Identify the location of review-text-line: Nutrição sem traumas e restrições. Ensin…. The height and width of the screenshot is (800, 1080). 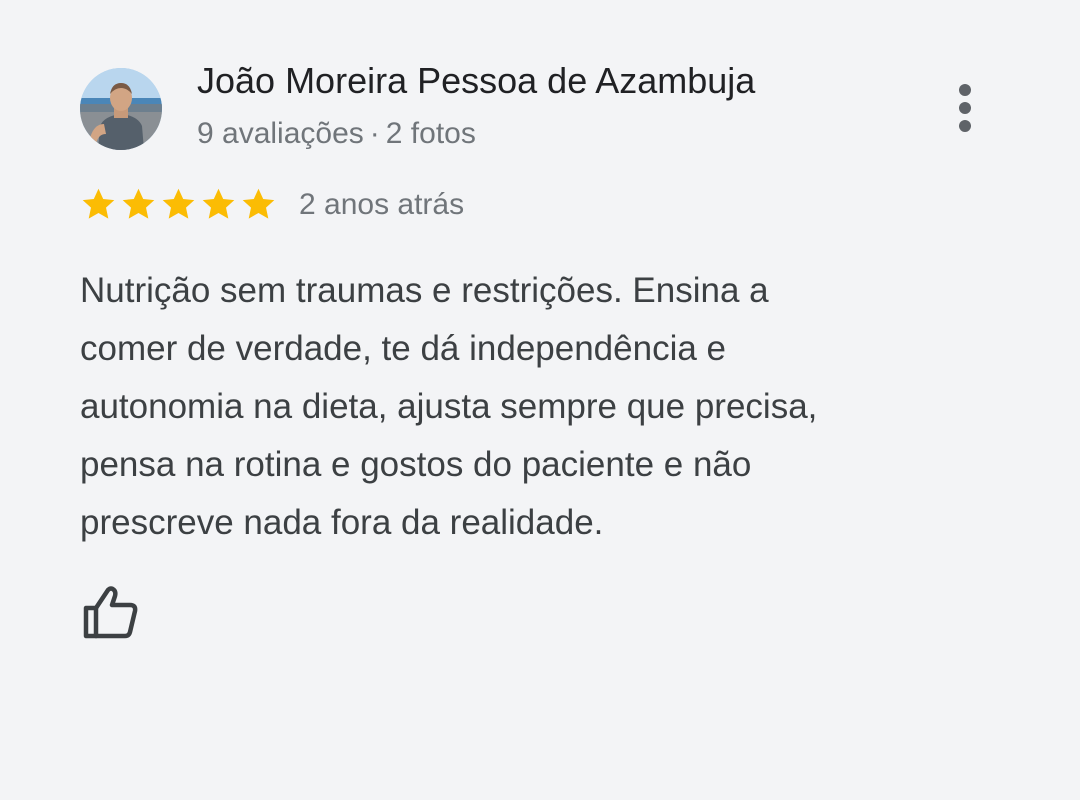
(424, 290).